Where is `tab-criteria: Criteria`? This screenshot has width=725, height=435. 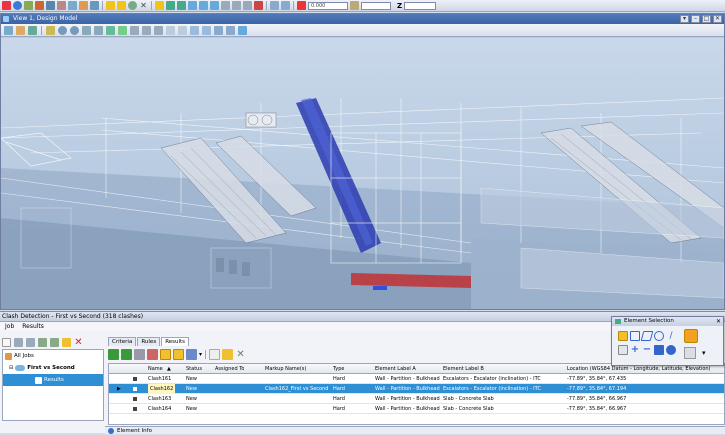
tab-criteria: Criteria is located at coordinates (122, 341).